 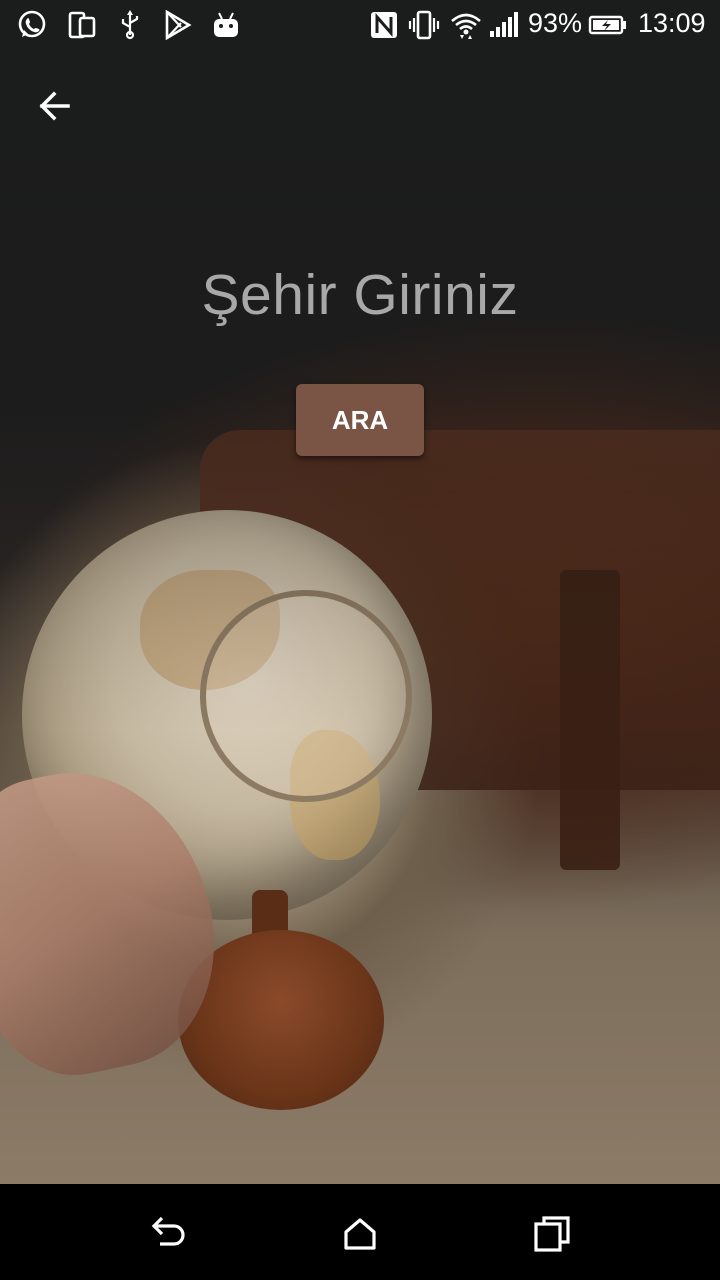 What do you see at coordinates (384, 25) in the screenshot?
I see `nfc-icon` at bounding box center [384, 25].